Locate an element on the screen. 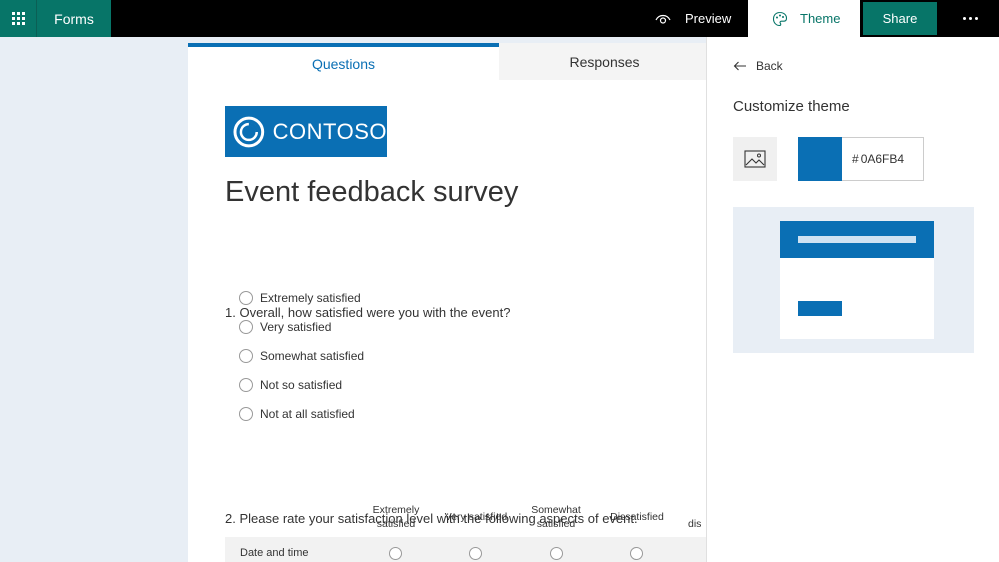  palette-icon is located at coordinates (780, 18).